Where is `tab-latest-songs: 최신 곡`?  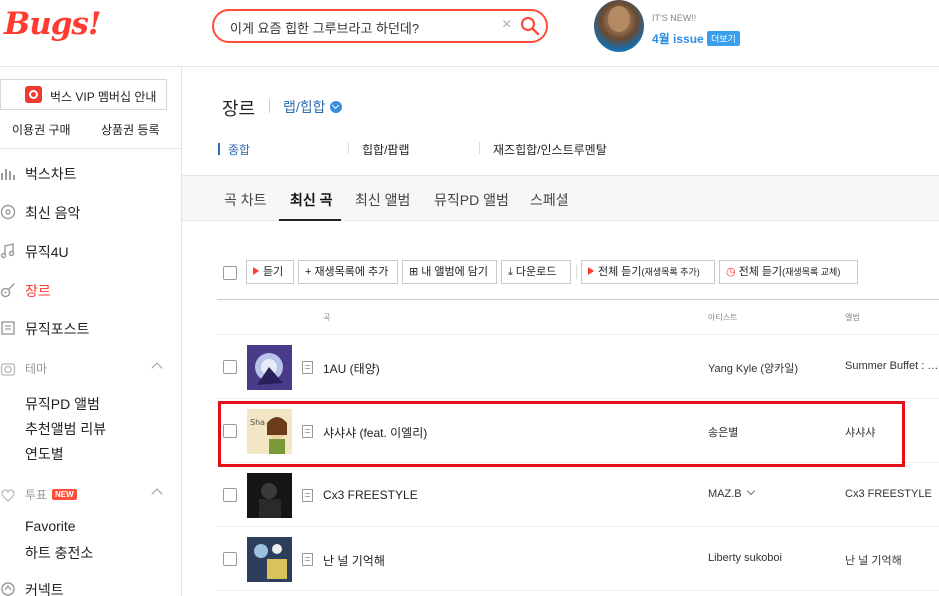 tab-latest-songs: 최신 곡 is located at coordinates (311, 200).